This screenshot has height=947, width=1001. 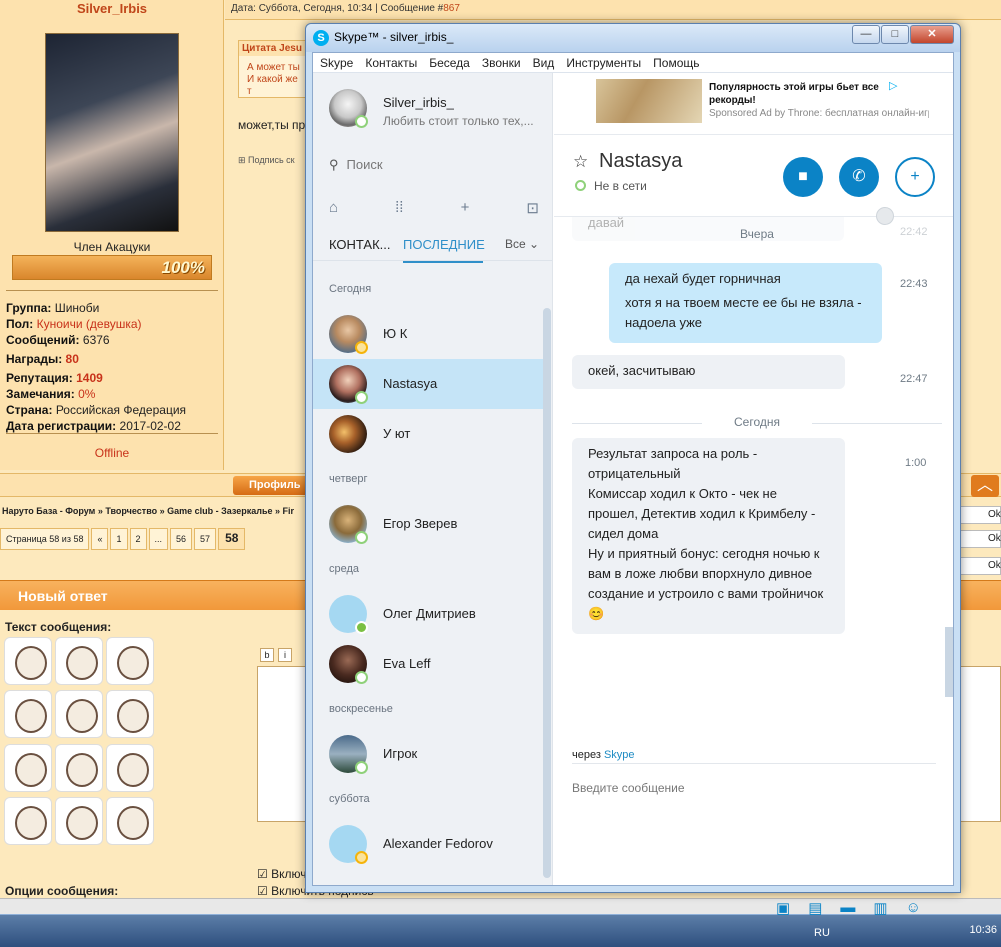 What do you see at coordinates (895, 34) in the screenshot?
I see `maximize-button: □` at bounding box center [895, 34].